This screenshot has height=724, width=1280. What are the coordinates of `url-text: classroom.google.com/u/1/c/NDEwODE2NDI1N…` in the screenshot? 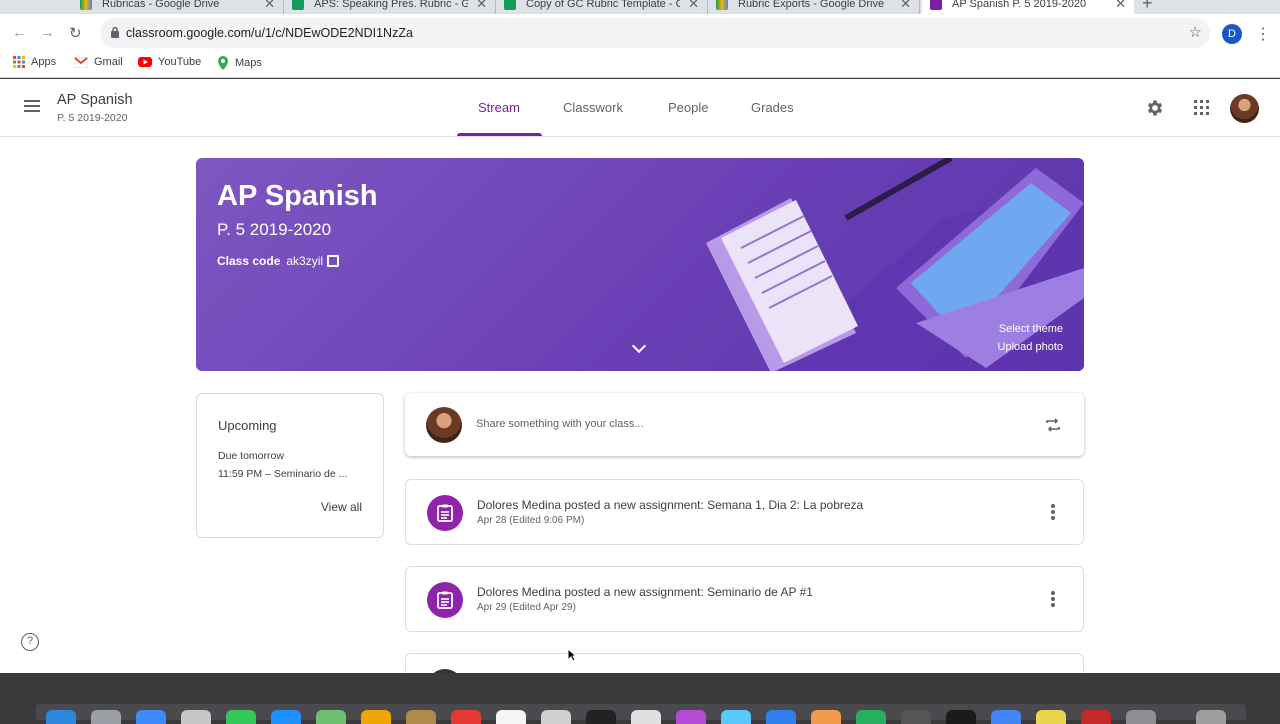 It's located at (269, 33).